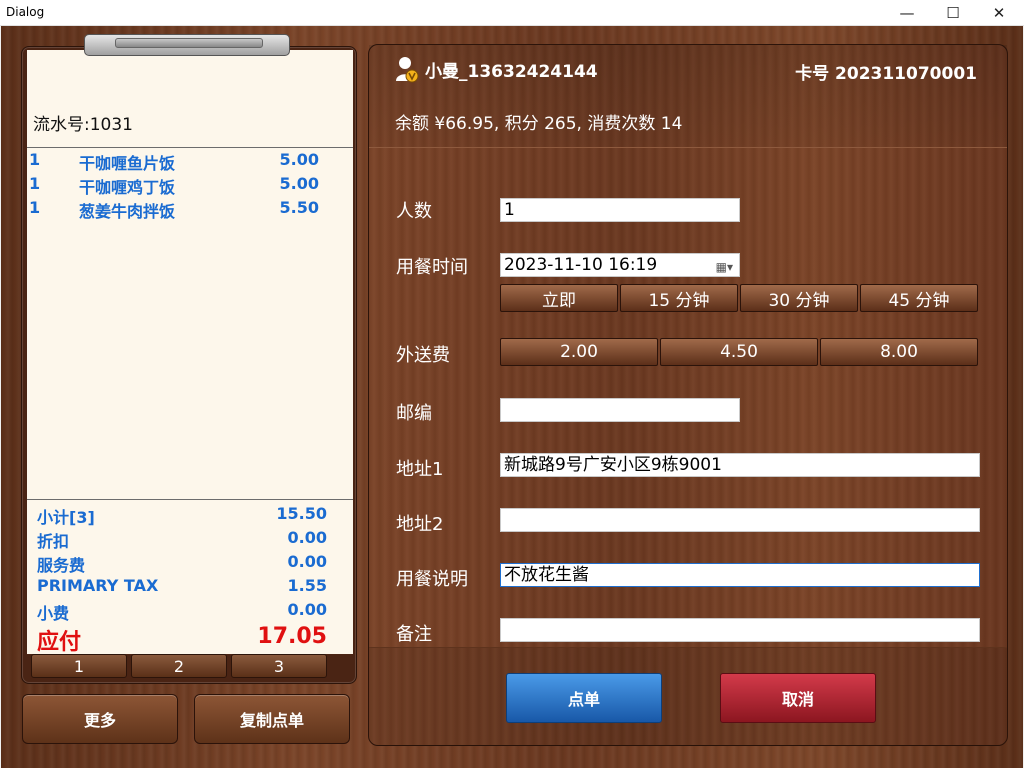 The height and width of the screenshot is (768, 1024). Describe the element at coordinates (299, 207) in the screenshot. I see `item-price: 5.50` at that location.